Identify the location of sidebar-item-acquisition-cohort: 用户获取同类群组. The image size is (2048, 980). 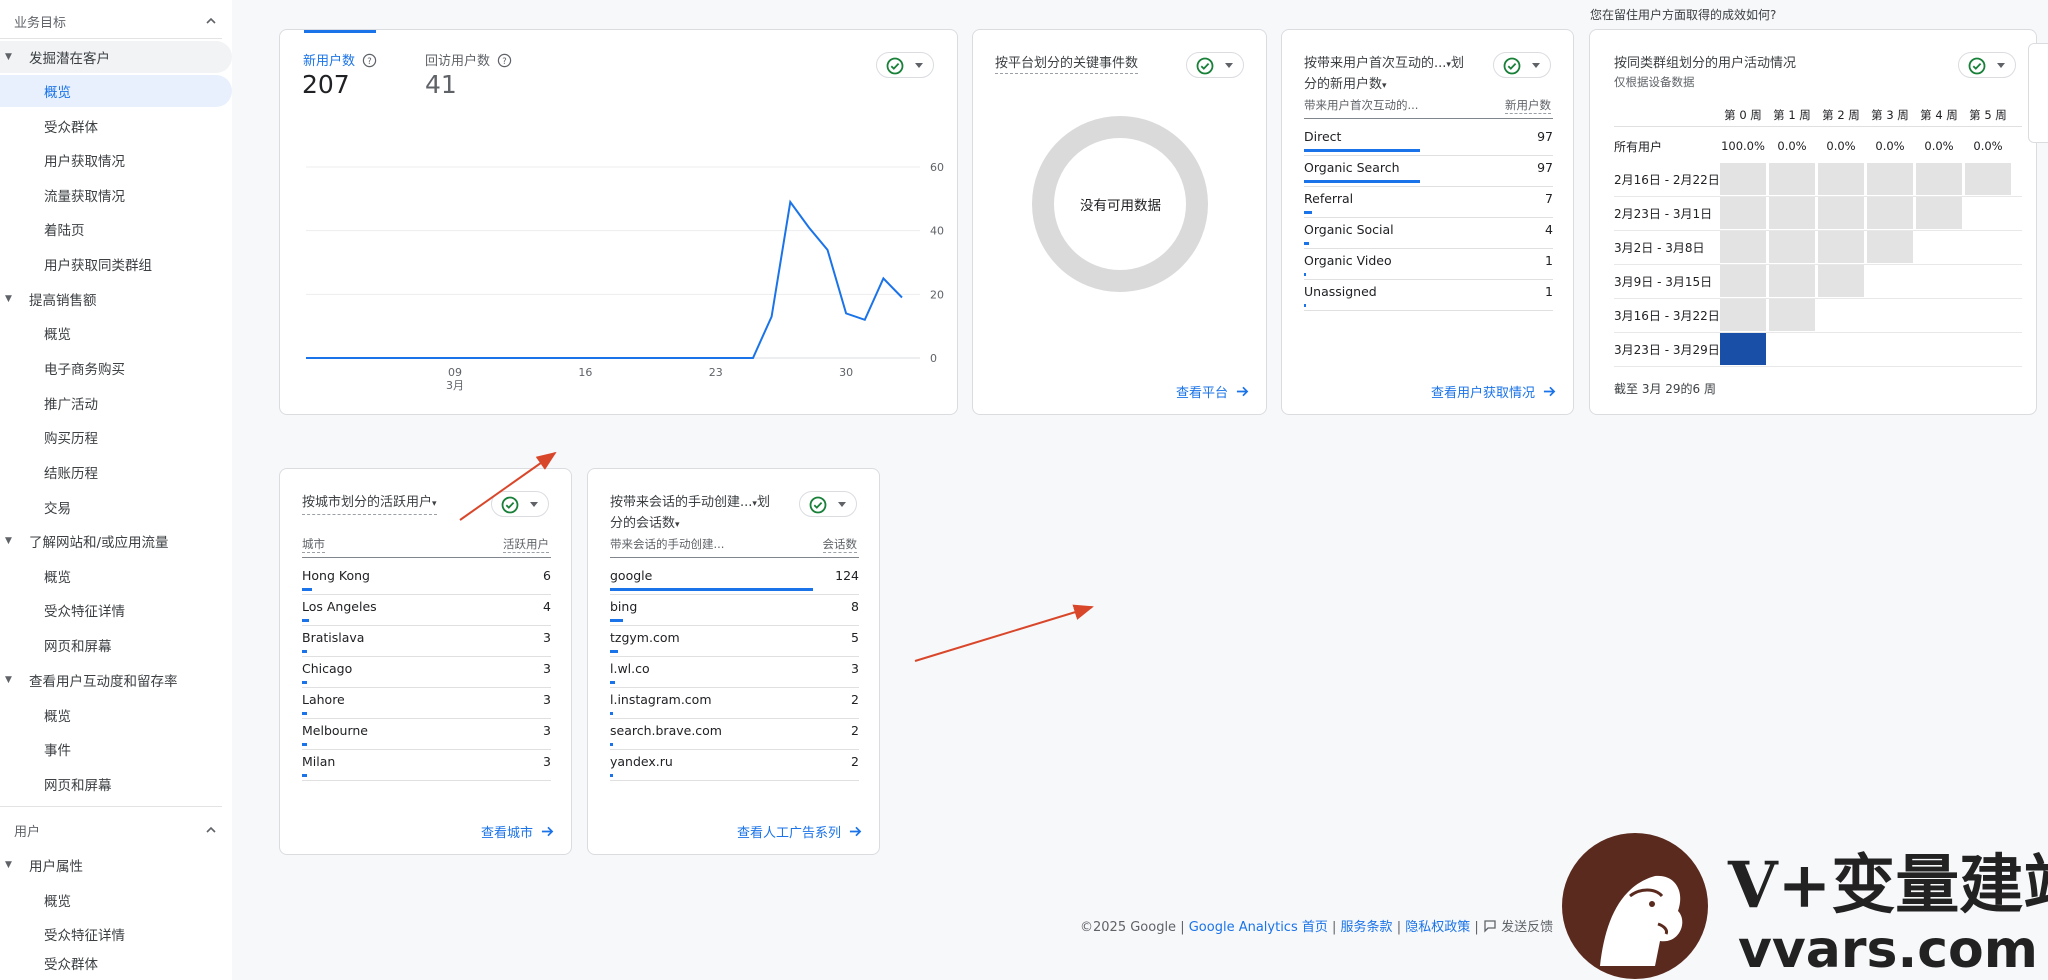
(116, 264).